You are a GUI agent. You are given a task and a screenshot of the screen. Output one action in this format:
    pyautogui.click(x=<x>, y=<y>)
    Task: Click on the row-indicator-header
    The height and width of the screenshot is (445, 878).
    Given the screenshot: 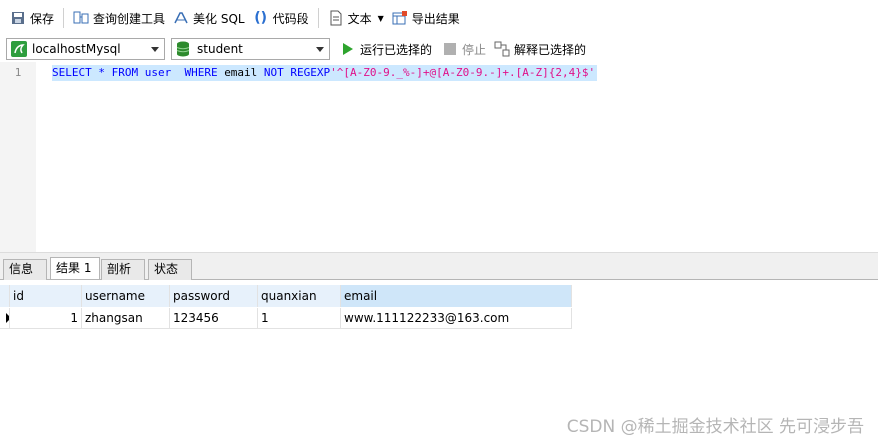 What is the action you would take?
    pyautogui.click(x=5, y=296)
    